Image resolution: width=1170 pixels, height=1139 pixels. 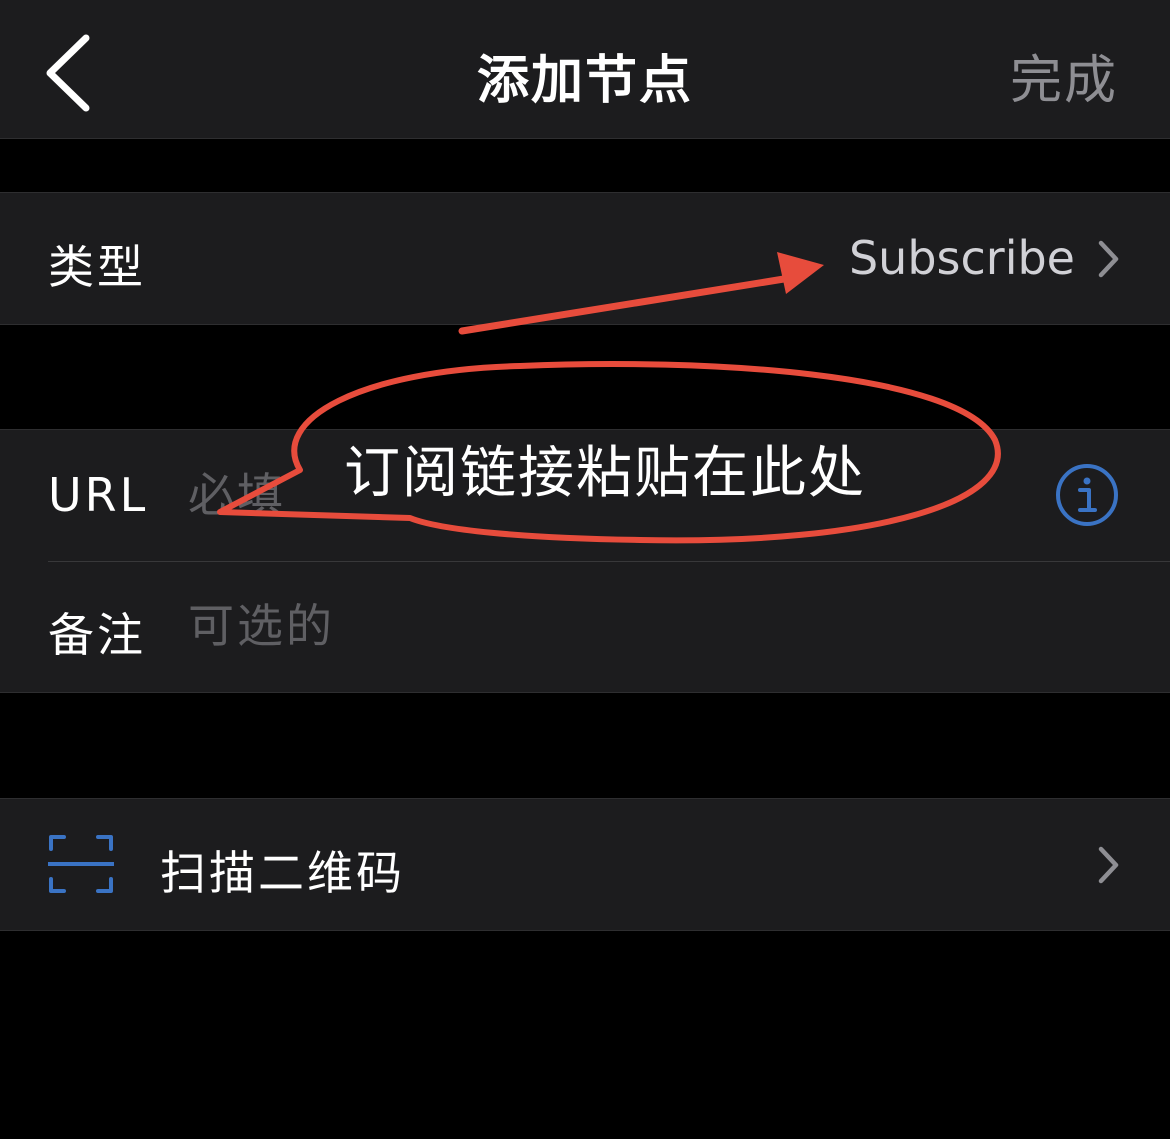 I want to click on note-input, so click(x=598, y=626).